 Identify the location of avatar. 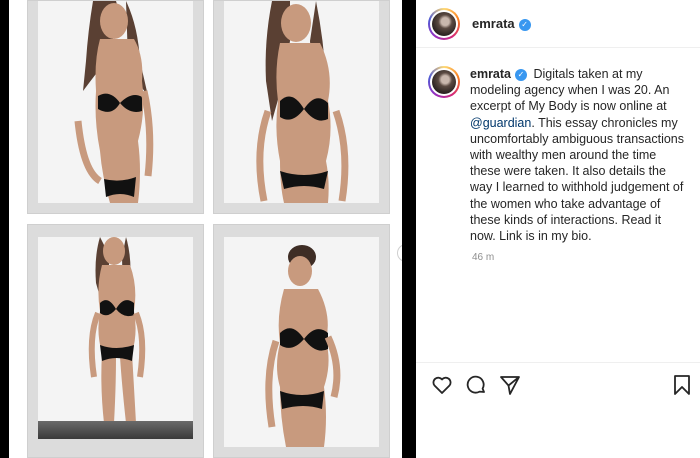
(444, 23).